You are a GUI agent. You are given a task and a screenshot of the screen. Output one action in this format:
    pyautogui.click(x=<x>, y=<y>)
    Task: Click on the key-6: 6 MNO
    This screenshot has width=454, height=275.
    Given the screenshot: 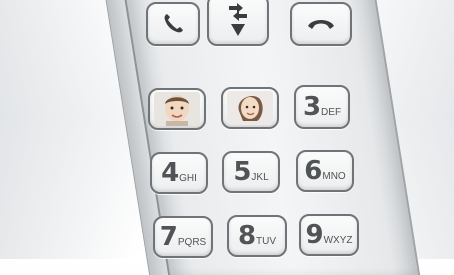 What is the action you would take?
    pyautogui.click(x=325, y=171)
    